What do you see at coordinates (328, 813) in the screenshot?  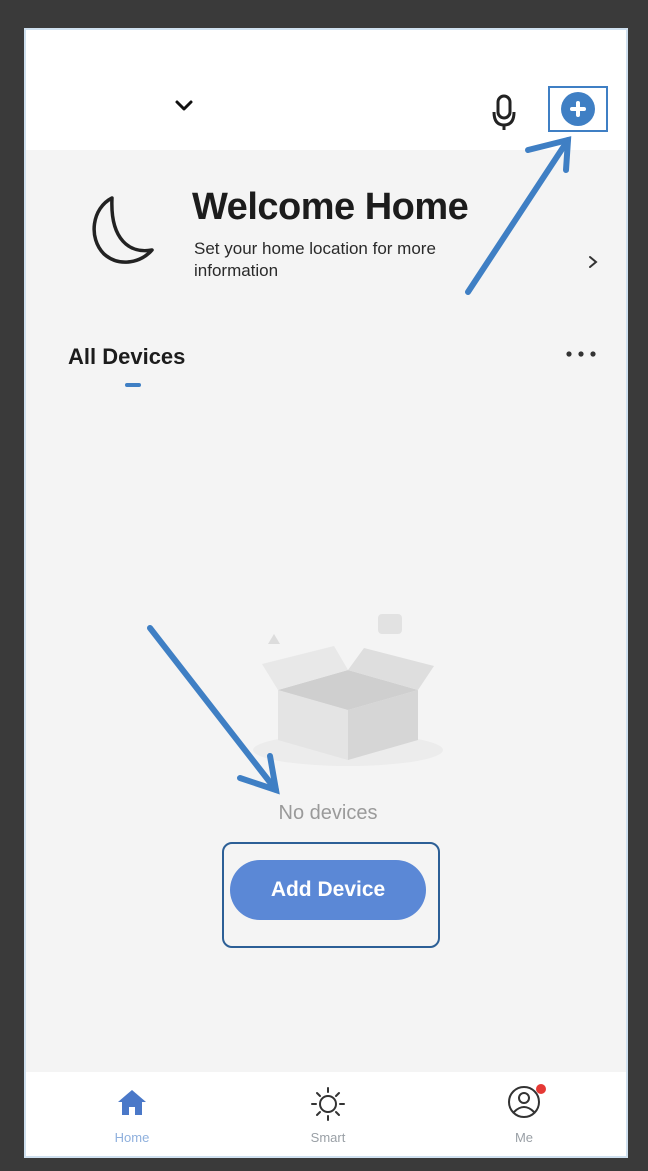 I see `empty-state-text: No devices` at bounding box center [328, 813].